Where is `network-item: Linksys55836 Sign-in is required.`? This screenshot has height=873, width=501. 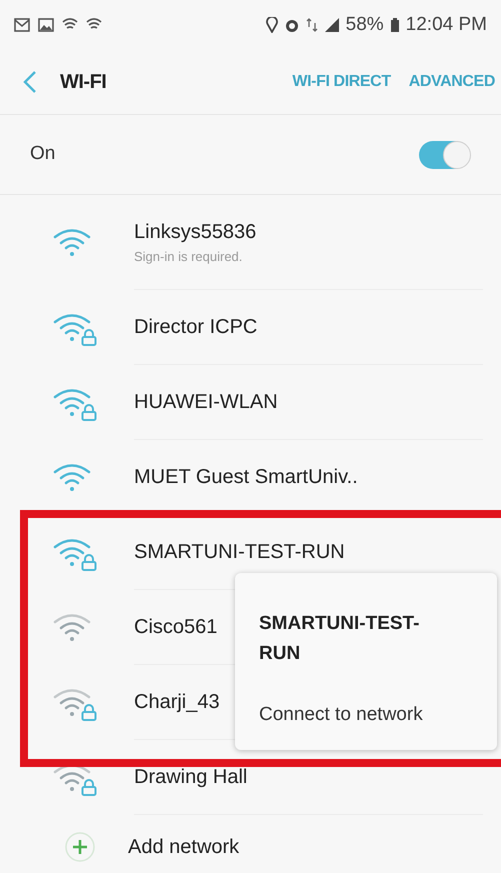
network-item: Linksys55836 Sign-in is required. is located at coordinates (250, 242).